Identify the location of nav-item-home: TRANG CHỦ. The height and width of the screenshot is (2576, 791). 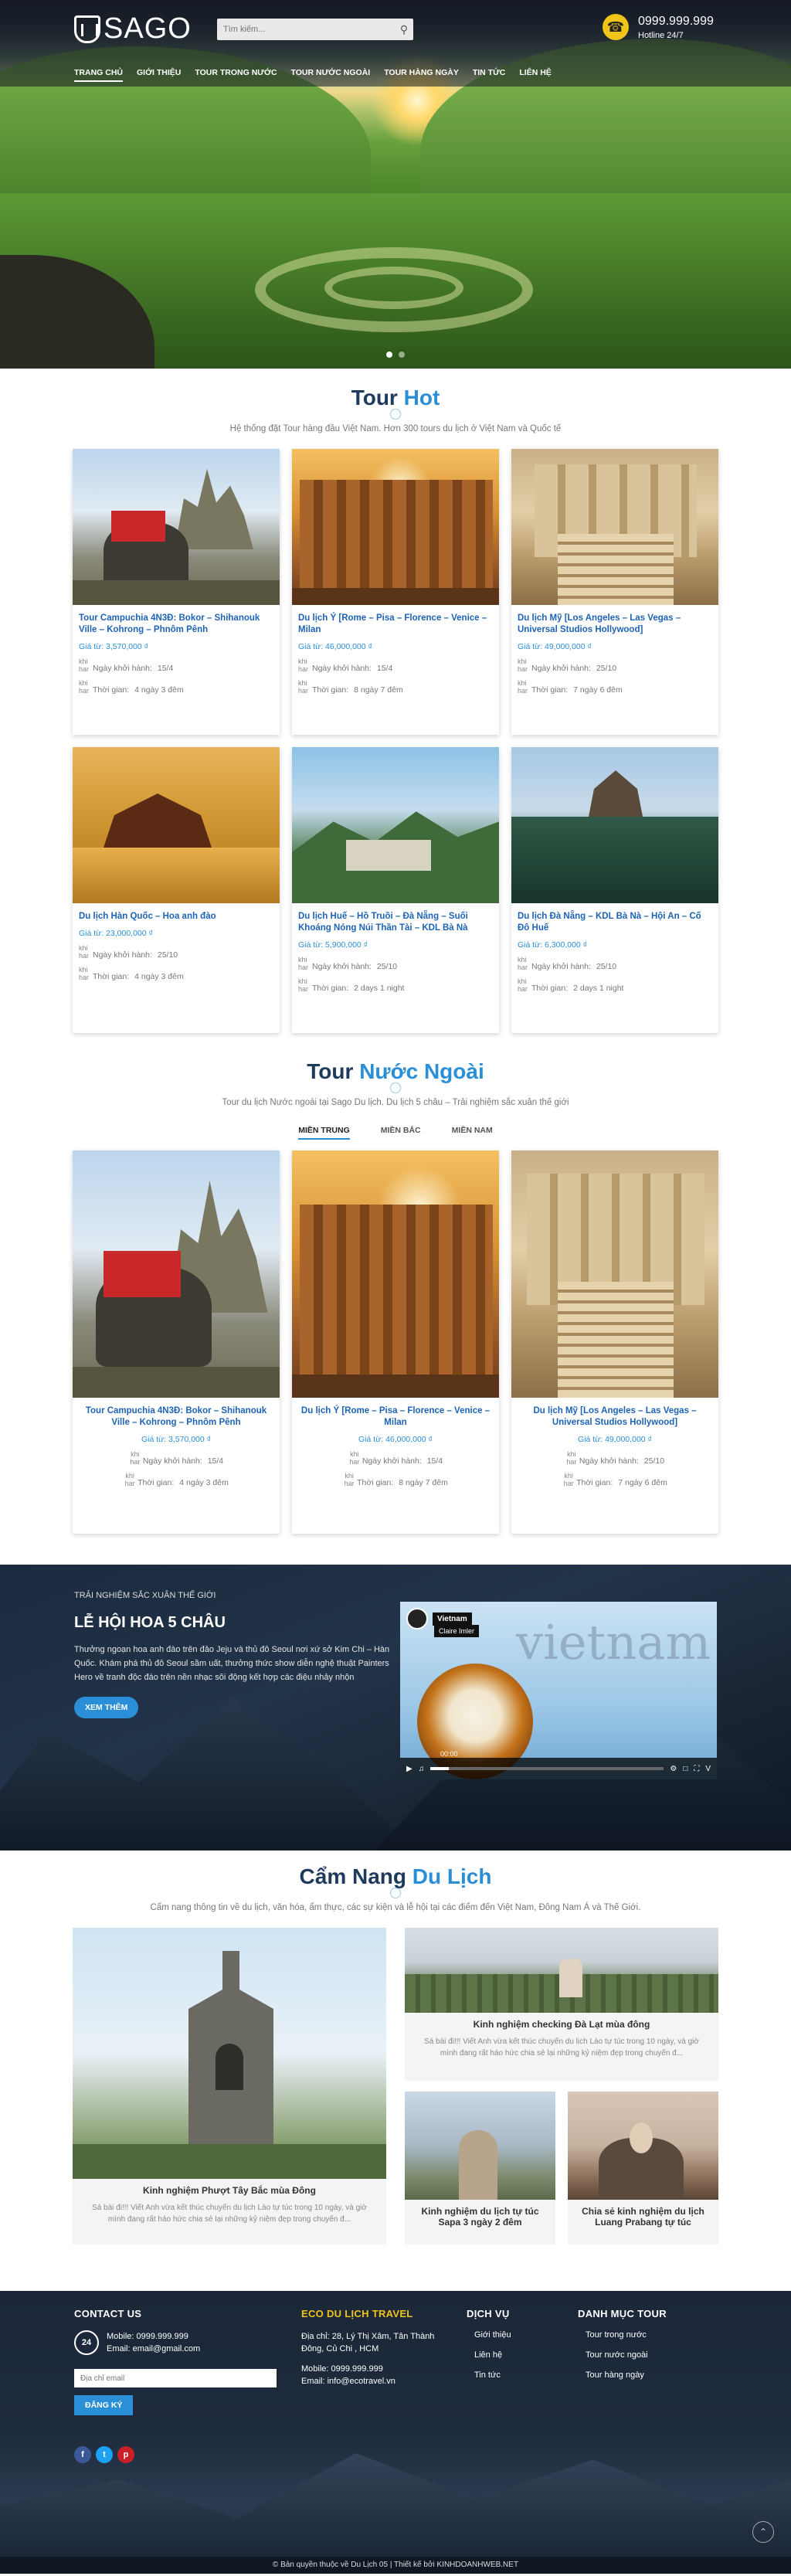
(99, 75).